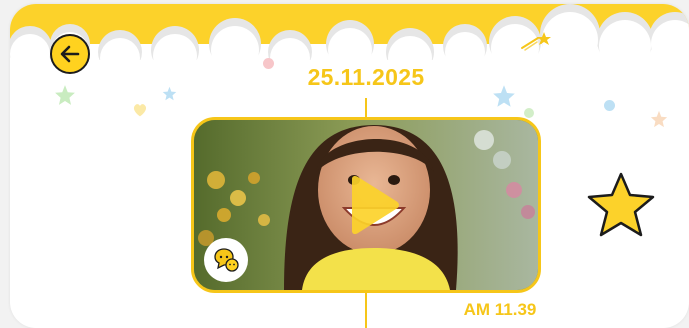 The height and width of the screenshot is (328, 689). Describe the element at coordinates (659, 119) in the screenshot. I see `sparkle-star-peach` at that location.